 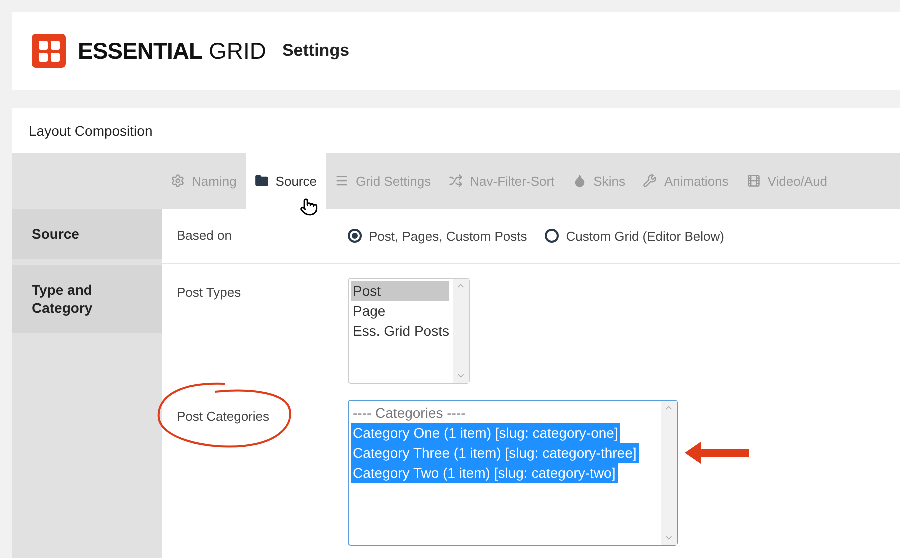 What do you see at coordinates (634, 236) in the screenshot?
I see `radio-option: Custom Grid (Editor Below)` at bounding box center [634, 236].